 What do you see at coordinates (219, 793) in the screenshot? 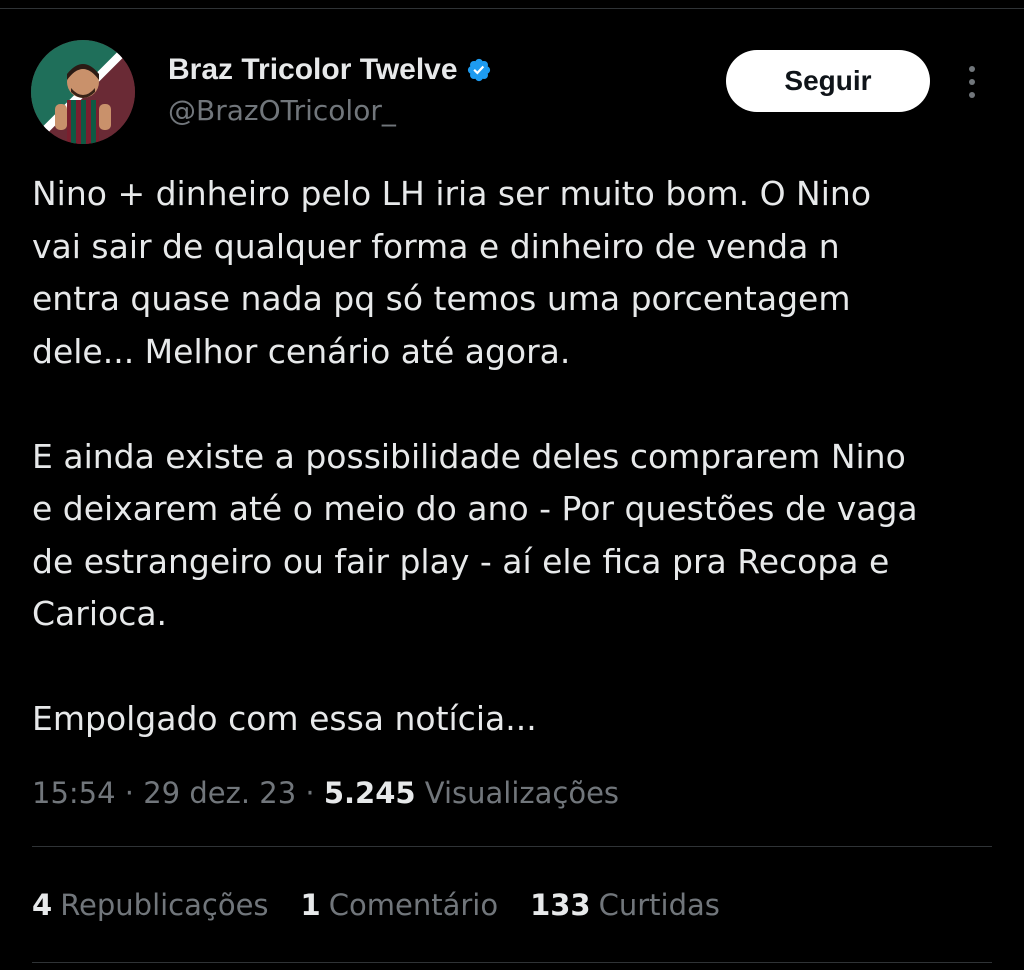
I see `tweet-date: 29 dez. 23` at bounding box center [219, 793].